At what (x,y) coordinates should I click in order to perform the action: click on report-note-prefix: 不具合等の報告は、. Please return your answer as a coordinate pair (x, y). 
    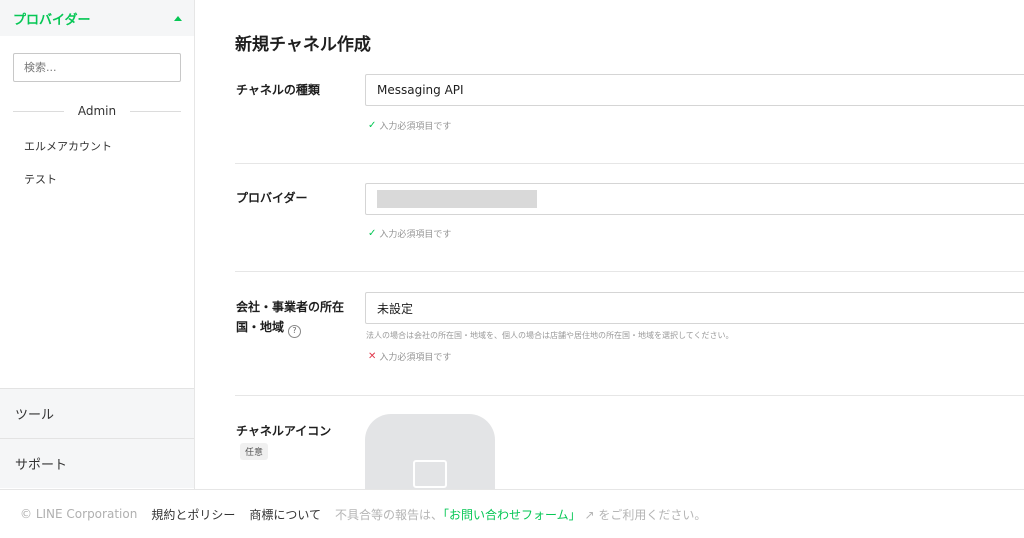
    Looking at the image, I should click on (388, 514).